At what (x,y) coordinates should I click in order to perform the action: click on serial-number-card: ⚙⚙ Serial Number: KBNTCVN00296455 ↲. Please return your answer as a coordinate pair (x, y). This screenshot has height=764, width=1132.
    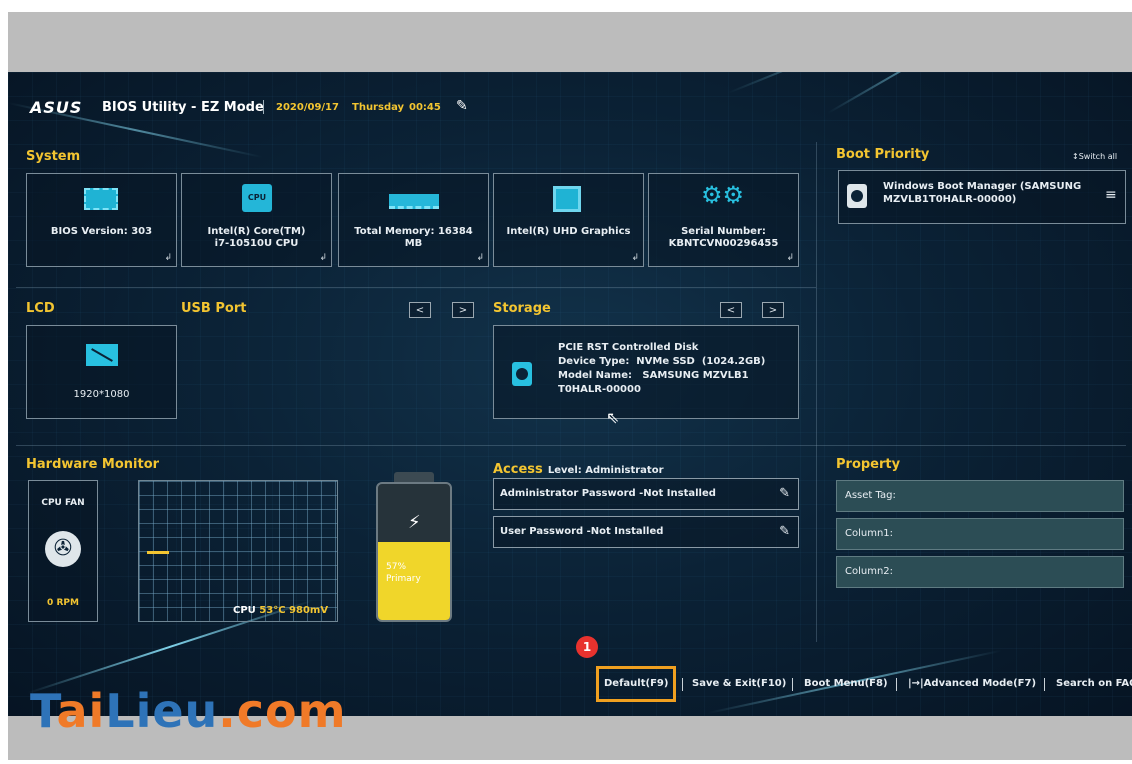
    Looking at the image, I should click on (723, 220).